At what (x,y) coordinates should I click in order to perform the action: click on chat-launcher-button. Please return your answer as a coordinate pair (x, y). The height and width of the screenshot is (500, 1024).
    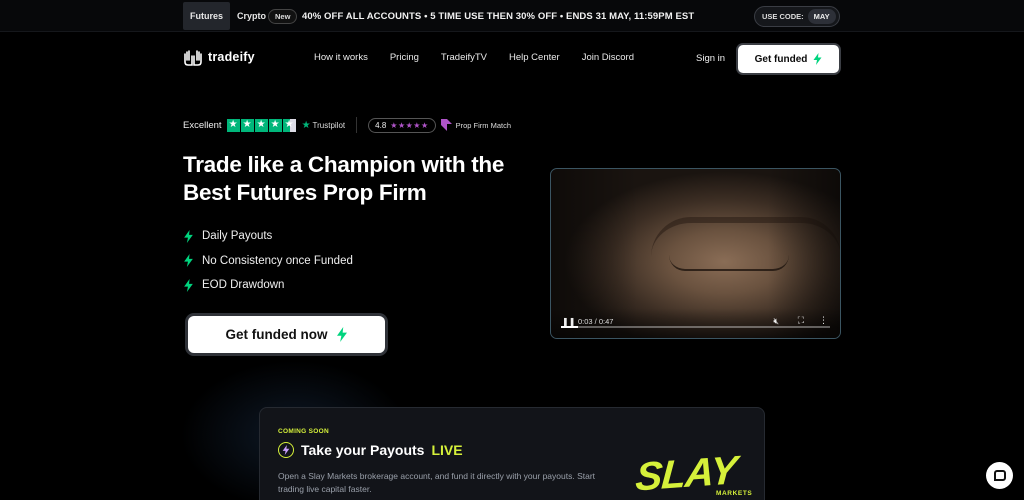
    Looking at the image, I should click on (999, 475).